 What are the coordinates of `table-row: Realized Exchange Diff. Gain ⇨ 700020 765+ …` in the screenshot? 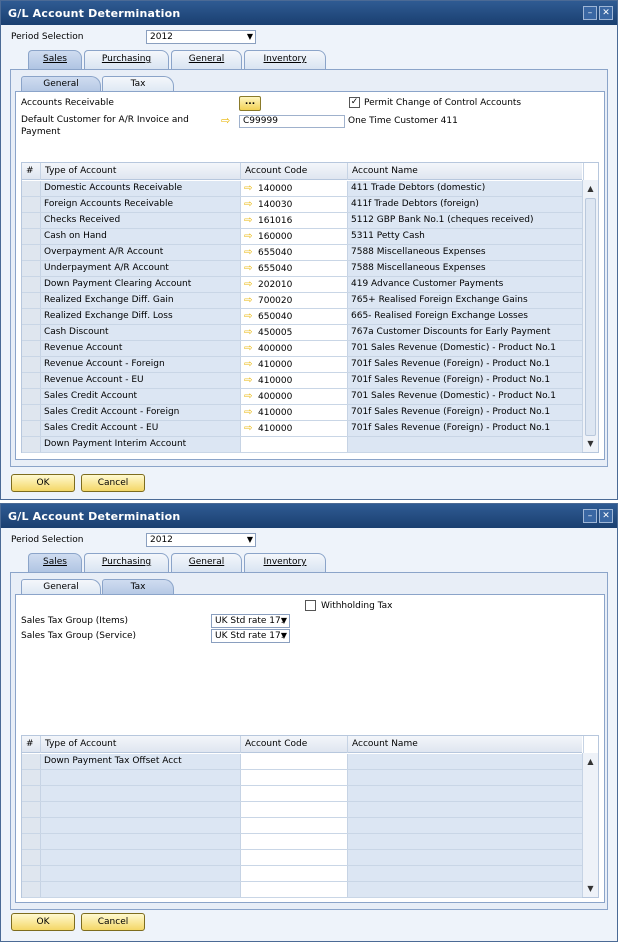 It's located at (303, 301).